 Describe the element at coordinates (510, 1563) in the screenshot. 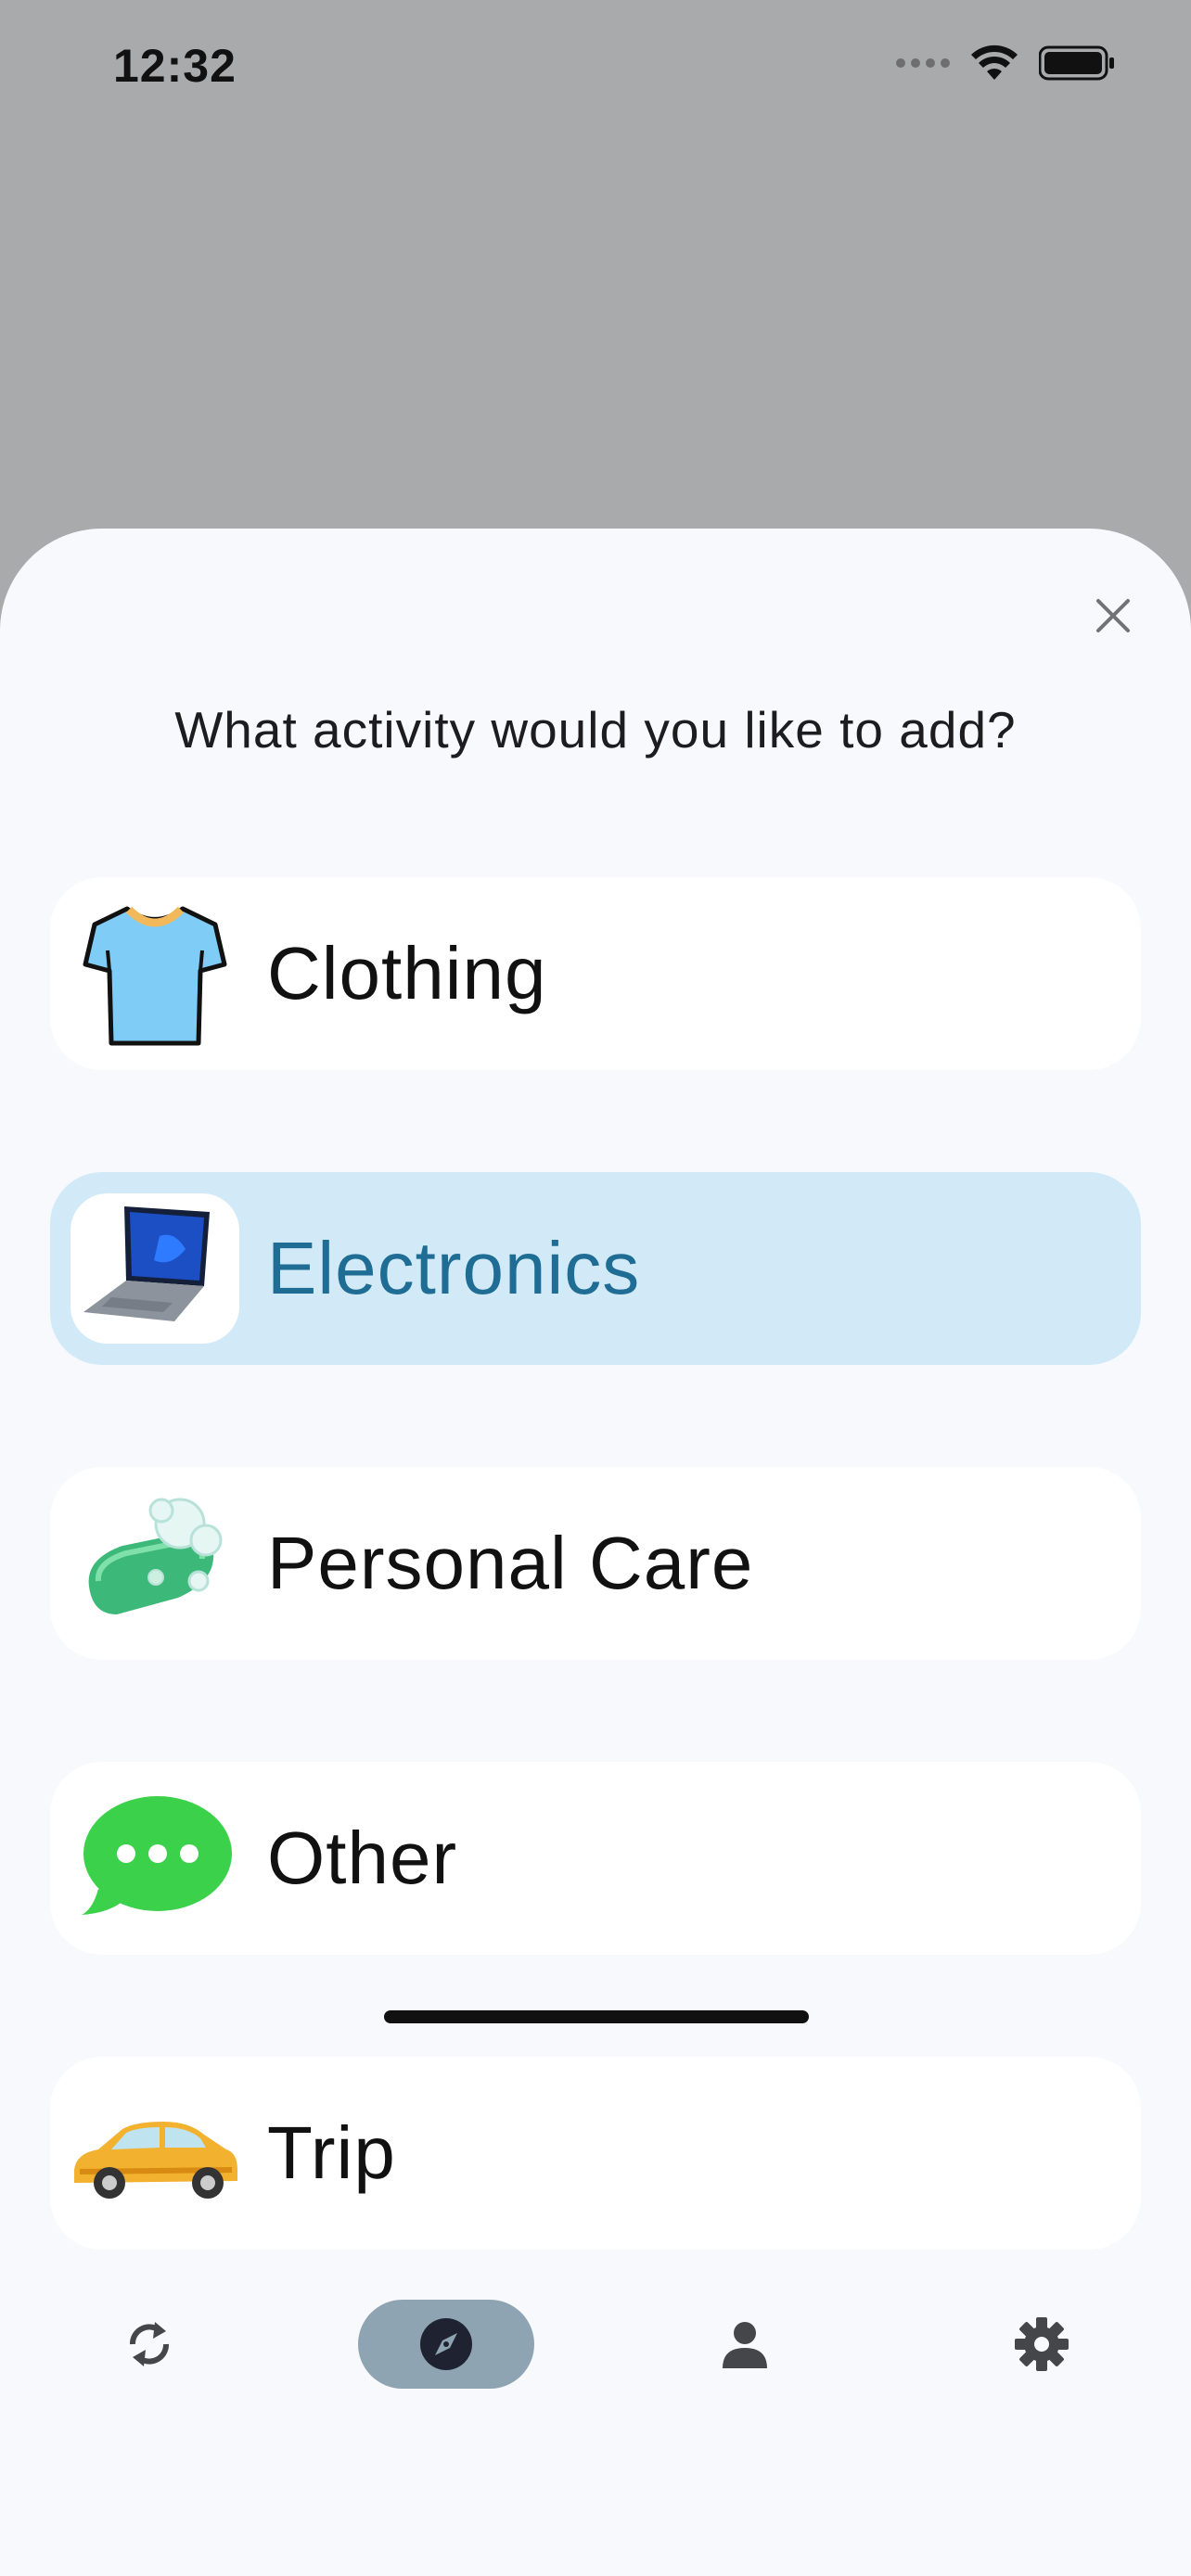

I see `option-label-personal-care: Personal Care` at that location.